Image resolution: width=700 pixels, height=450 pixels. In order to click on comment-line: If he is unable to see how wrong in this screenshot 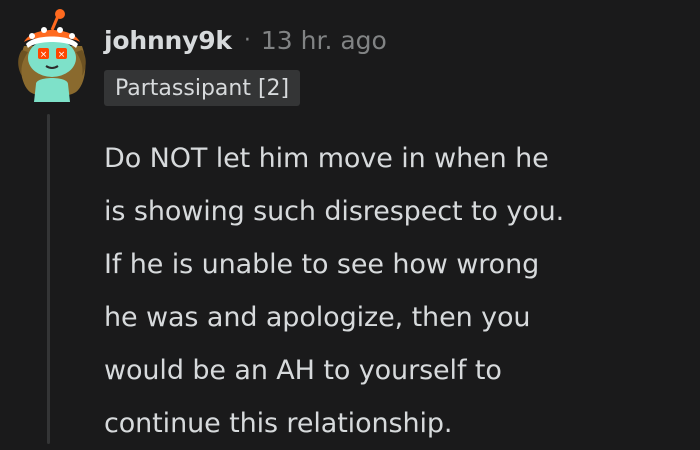, I will do `click(322, 264)`.